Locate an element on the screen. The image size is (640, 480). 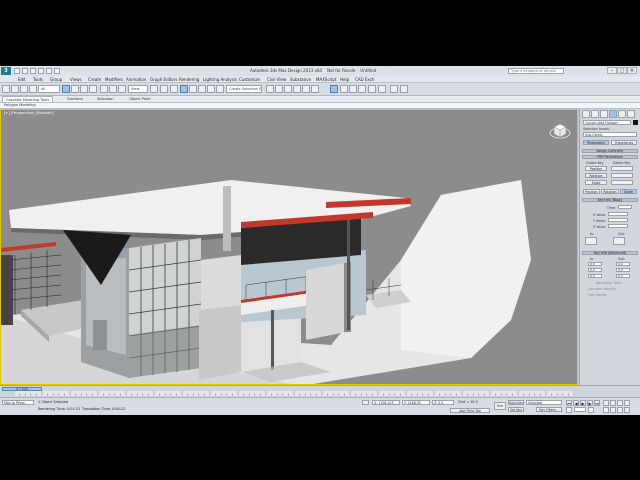
percent-snap-icon is located at coordinates (202, 89).